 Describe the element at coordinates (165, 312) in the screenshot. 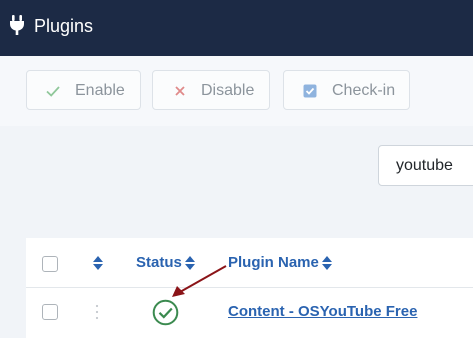

I see `status-enabled-icon` at that location.